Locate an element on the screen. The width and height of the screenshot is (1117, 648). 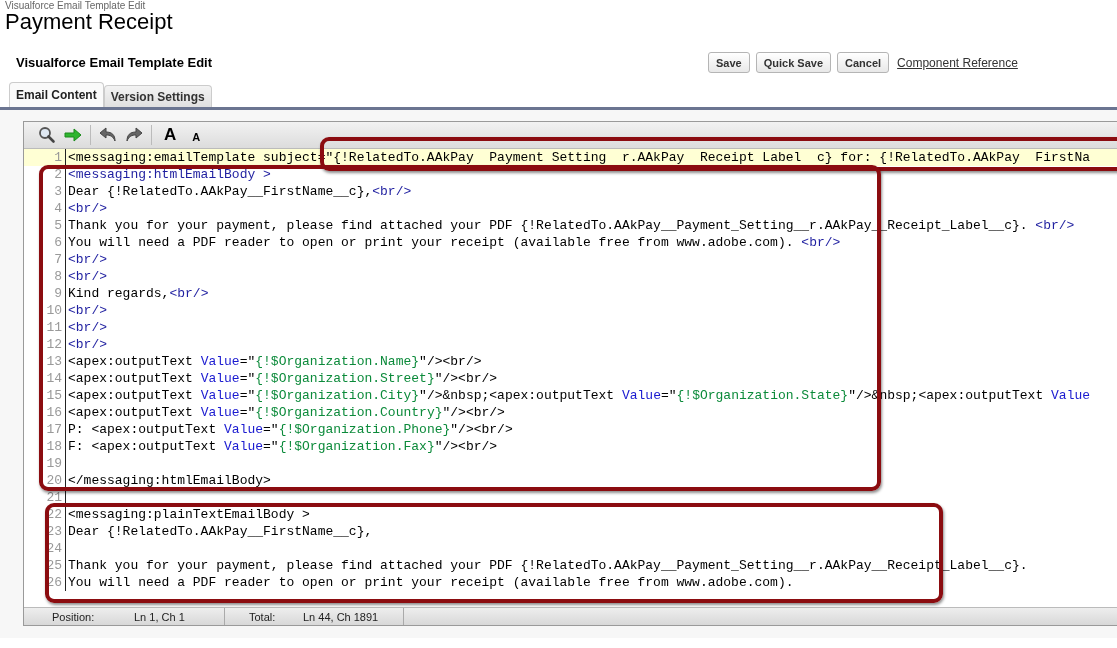
code-text: P: <apex:outputText is located at coordinates (143, 429).